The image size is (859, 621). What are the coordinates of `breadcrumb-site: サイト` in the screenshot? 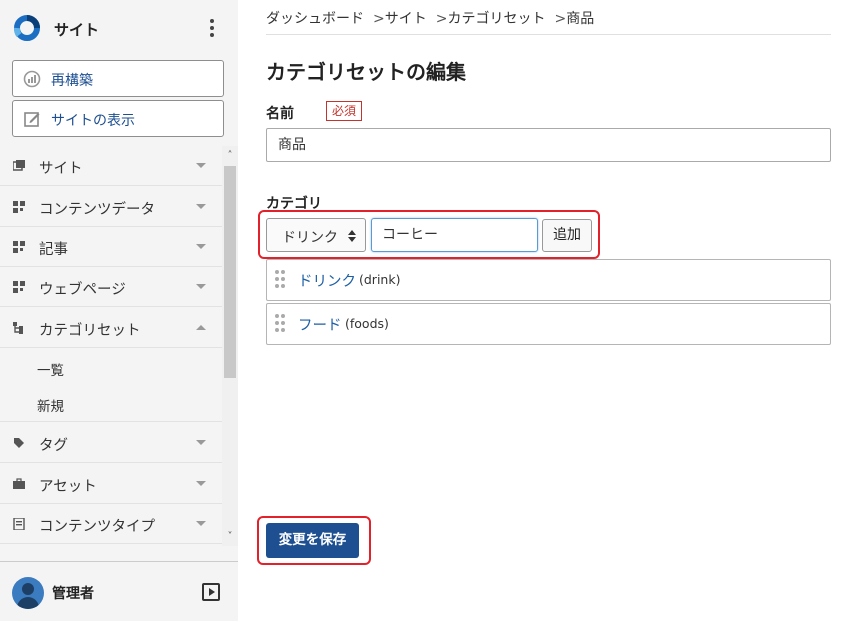 It's located at (406, 19).